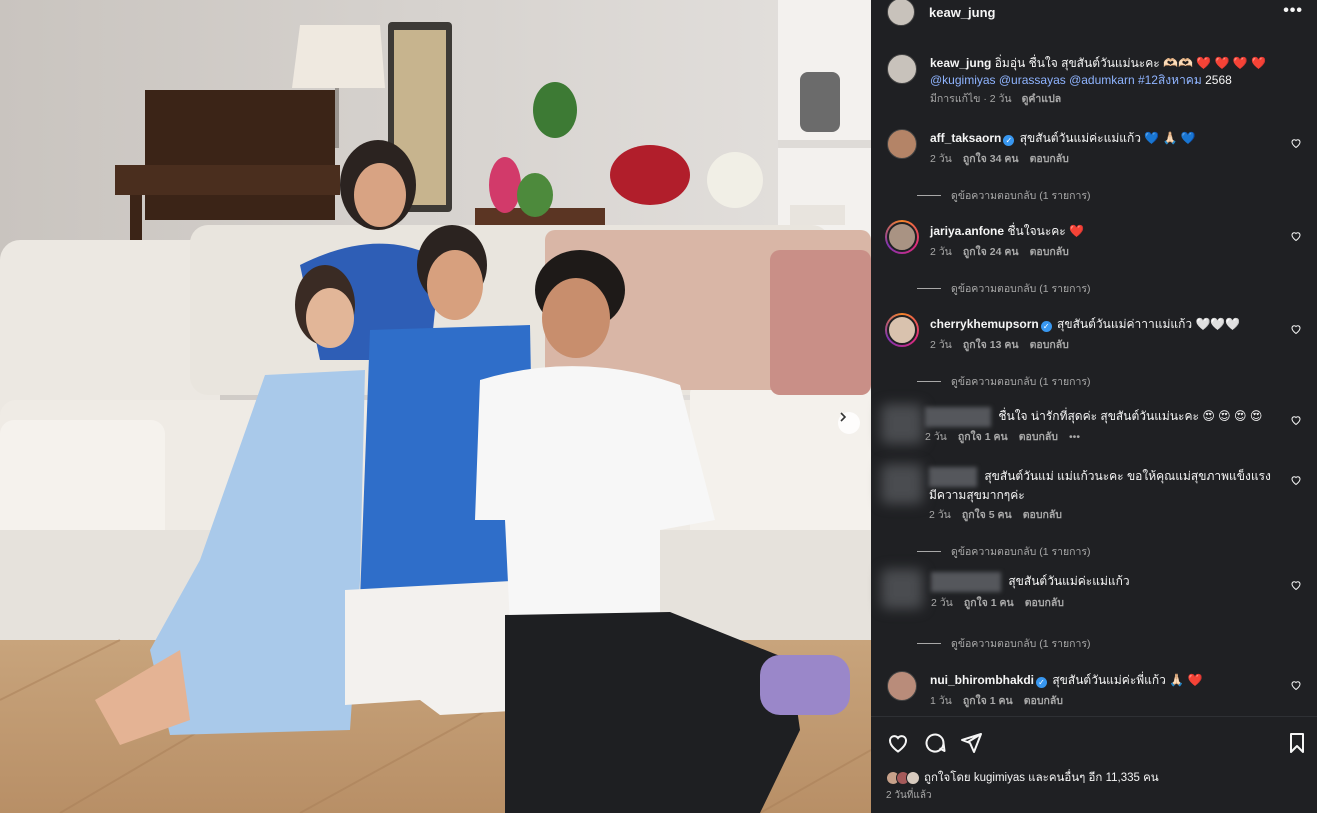  What do you see at coordinates (901, 13) in the screenshot?
I see `author-avatar` at bounding box center [901, 13].